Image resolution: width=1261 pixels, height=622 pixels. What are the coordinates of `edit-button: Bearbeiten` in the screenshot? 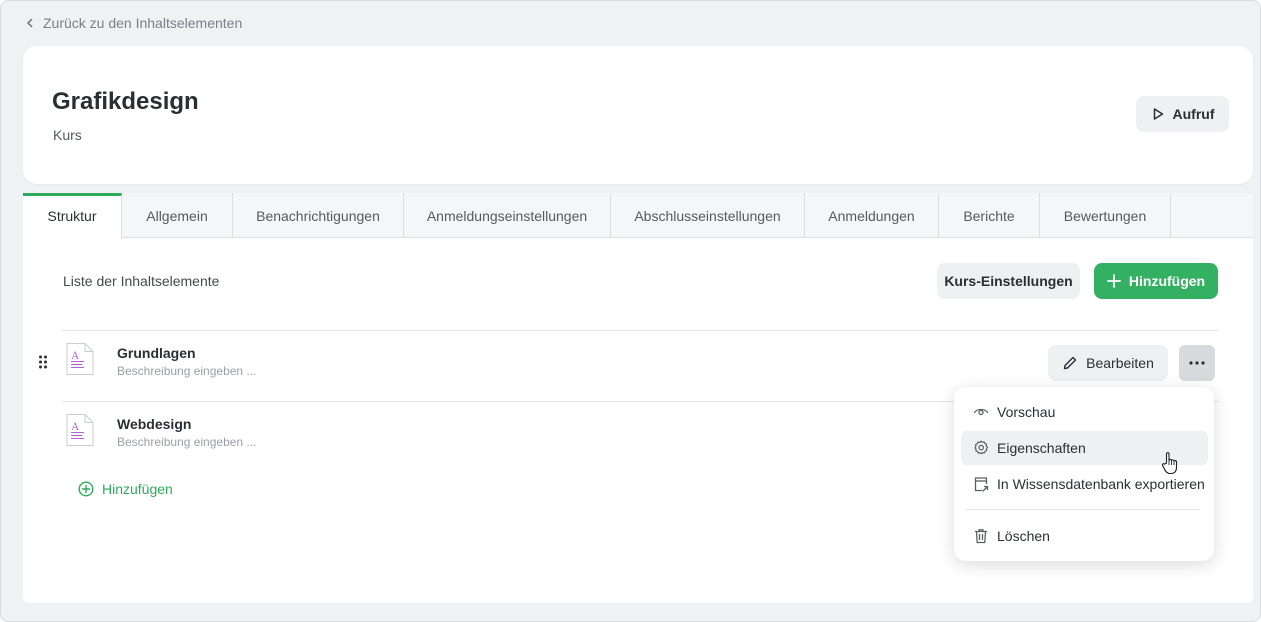 It's located at (1108, 363).